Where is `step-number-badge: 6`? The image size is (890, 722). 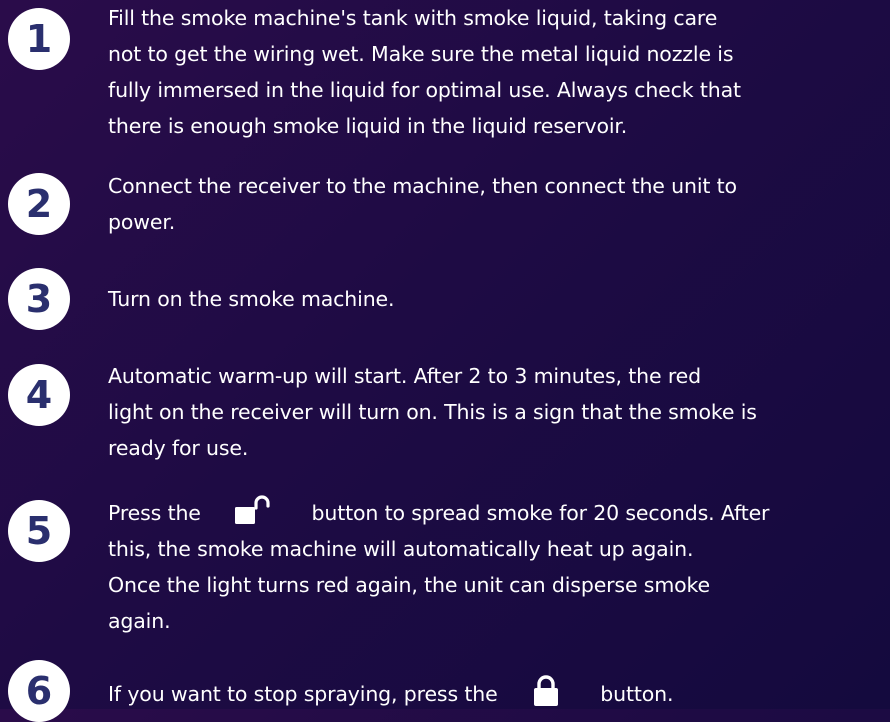 step-number-badge: 6 is located at coordinates (39, 691).